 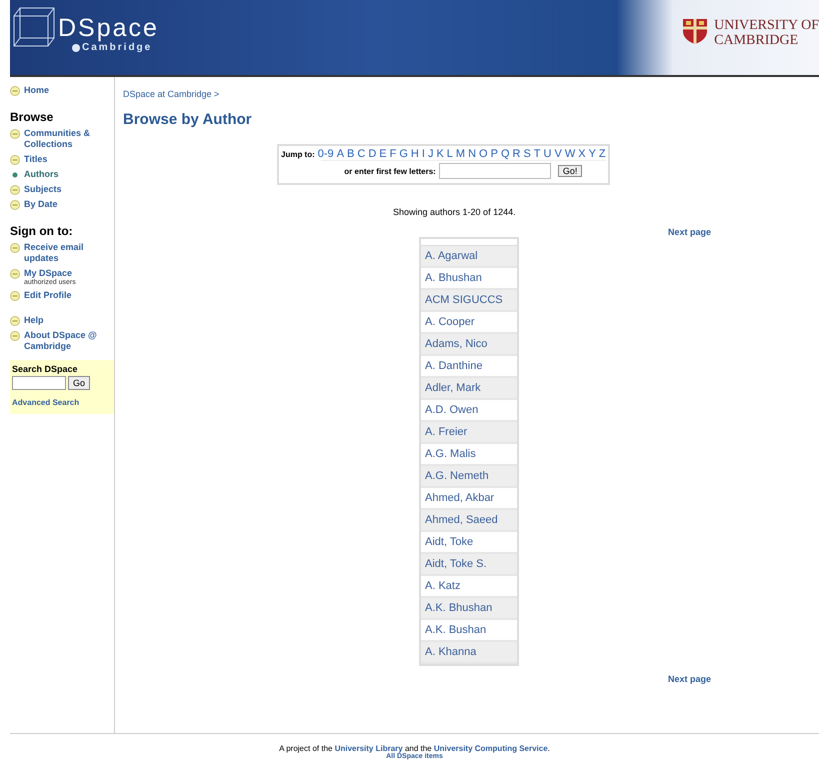 I want to click on letter-link: L, so click(x=449, y=154).